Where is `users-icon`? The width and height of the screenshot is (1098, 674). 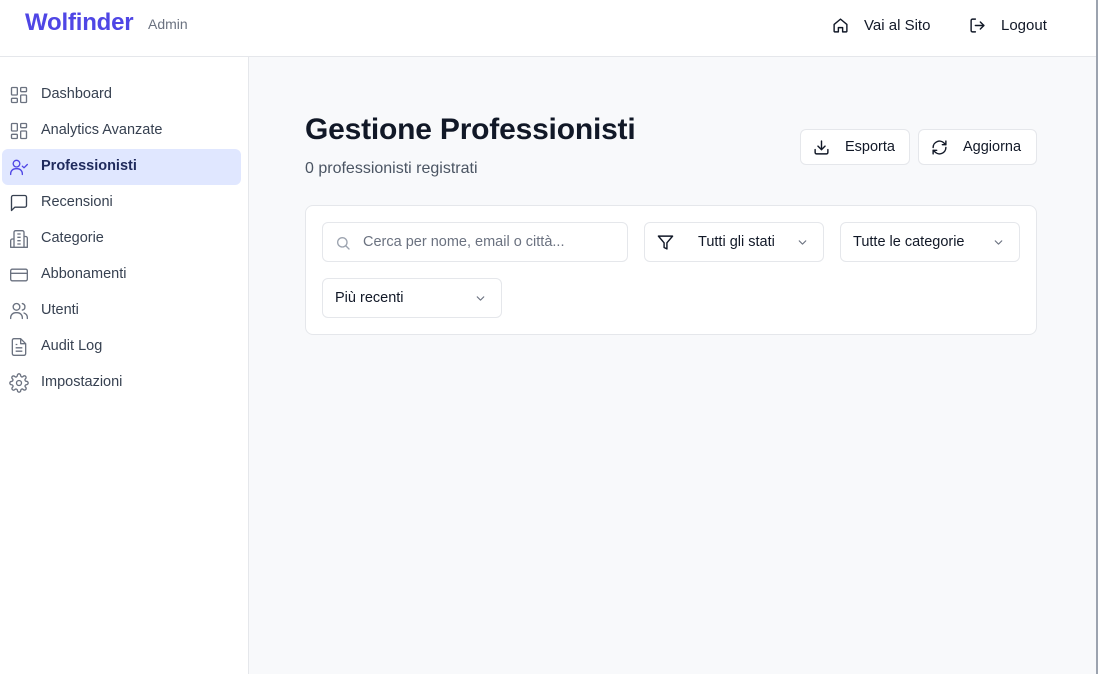
users-icon is located at coordinates (19, 311).